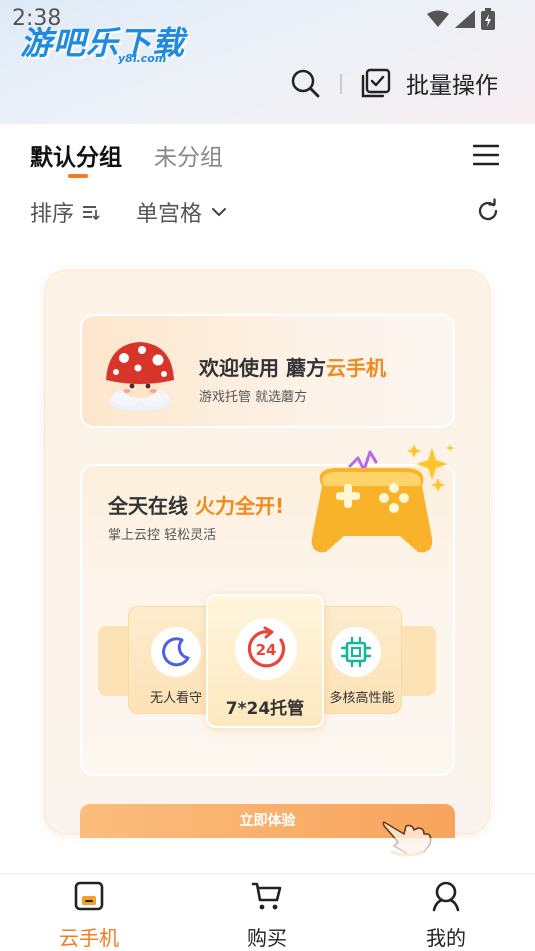  Describe the element at coordinates (126, 158) in the screenshot. I see `group-tabs: 默认分组 未分组` at that location.